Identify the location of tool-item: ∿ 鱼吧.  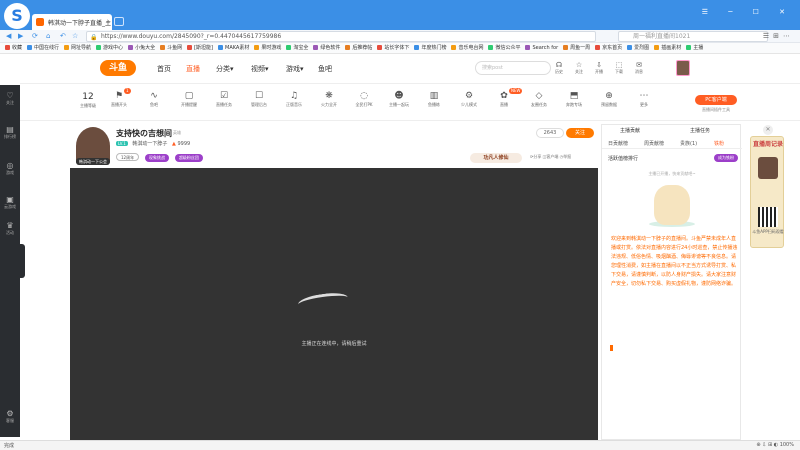
(154, 99).